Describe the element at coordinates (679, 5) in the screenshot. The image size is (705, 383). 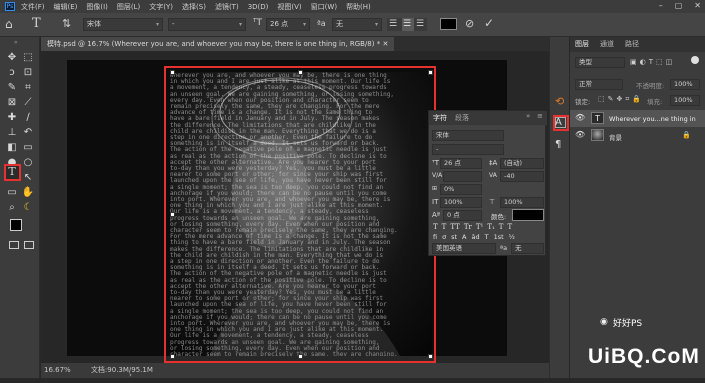
I see `maximize-icon: ▢` at that location.